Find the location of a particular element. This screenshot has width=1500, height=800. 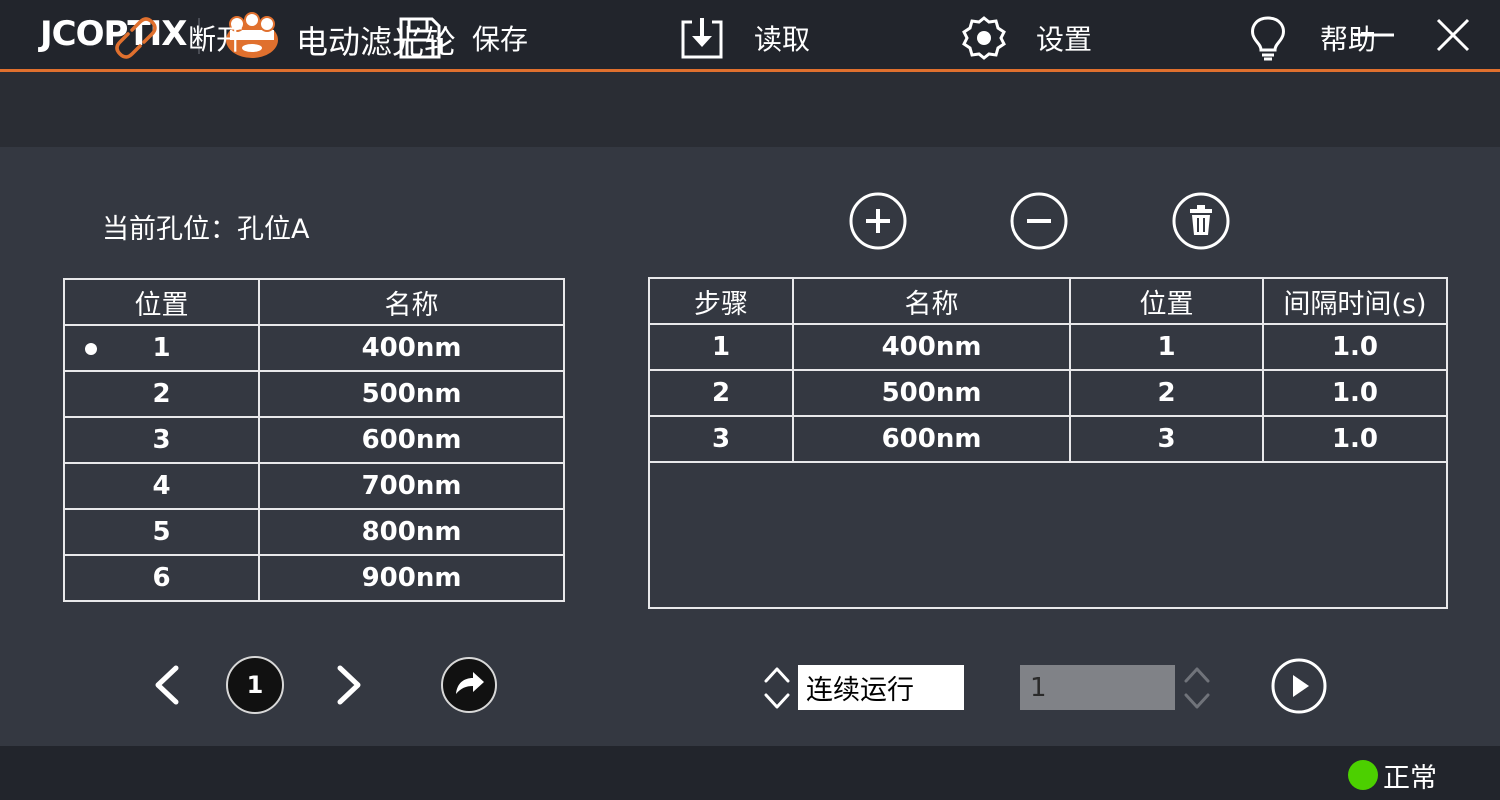

table-row: 4 700nm is located at coordinates (314, 486).